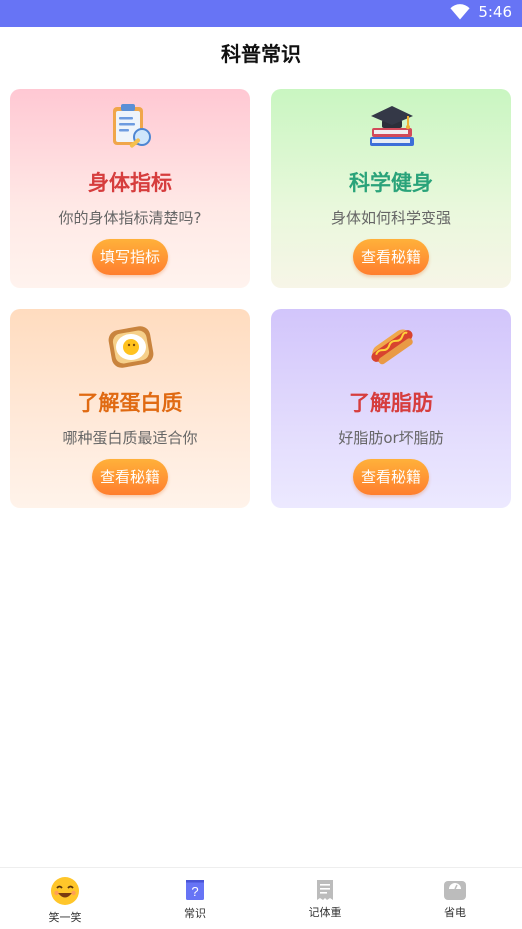  I want to click on card-subtitle: 你的身体指标清楚吗?, so click(130, 218).